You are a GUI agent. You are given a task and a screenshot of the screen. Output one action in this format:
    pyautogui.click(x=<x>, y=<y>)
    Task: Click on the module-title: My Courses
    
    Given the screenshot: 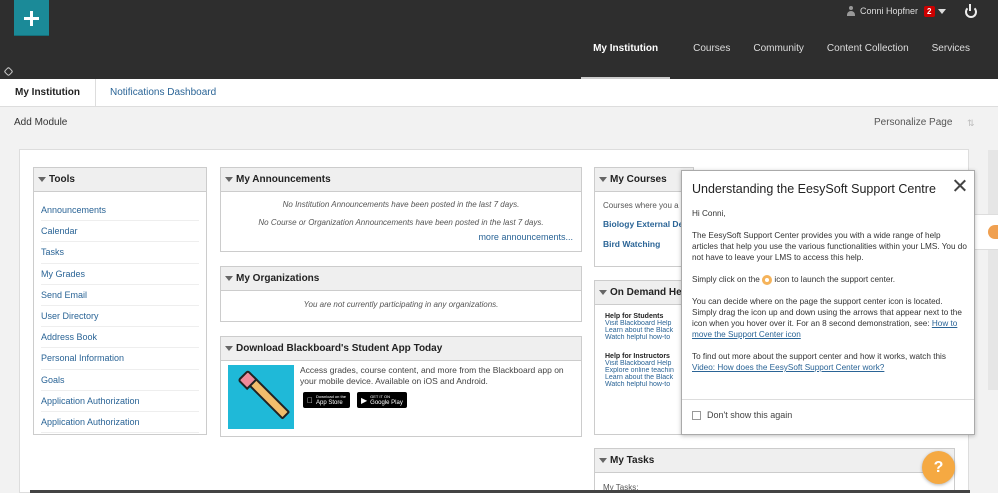 What is the action you would take?
    pyautogui.click(x=638, y=179)
    